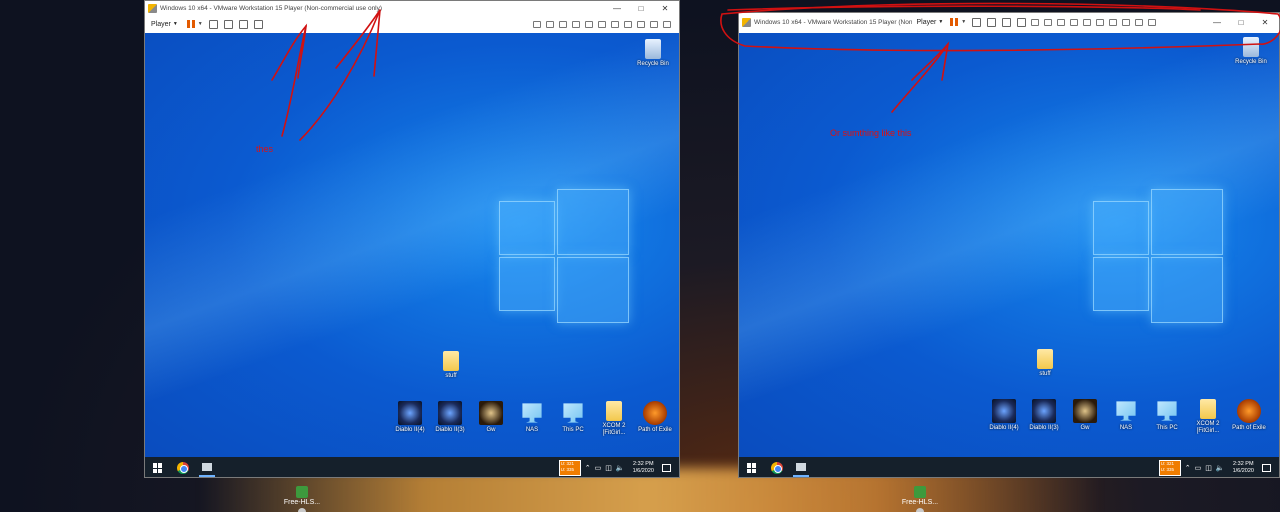 This screenshot has width=1280, height=512. I want to click on app-icon, so click(920, 492).